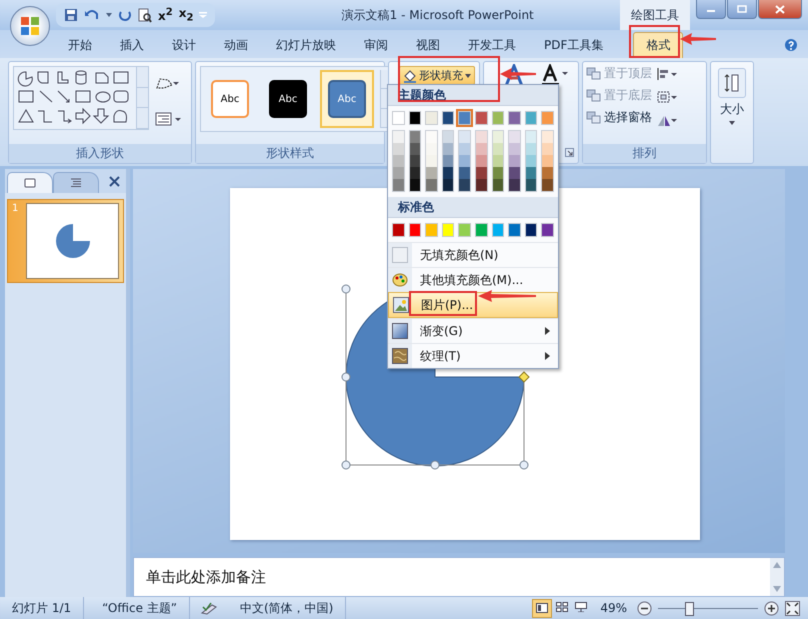 The image size is (808, 619). Describe the element at coordinates (542, 608) in the screenshot. I see `normal-view-button` at that location.